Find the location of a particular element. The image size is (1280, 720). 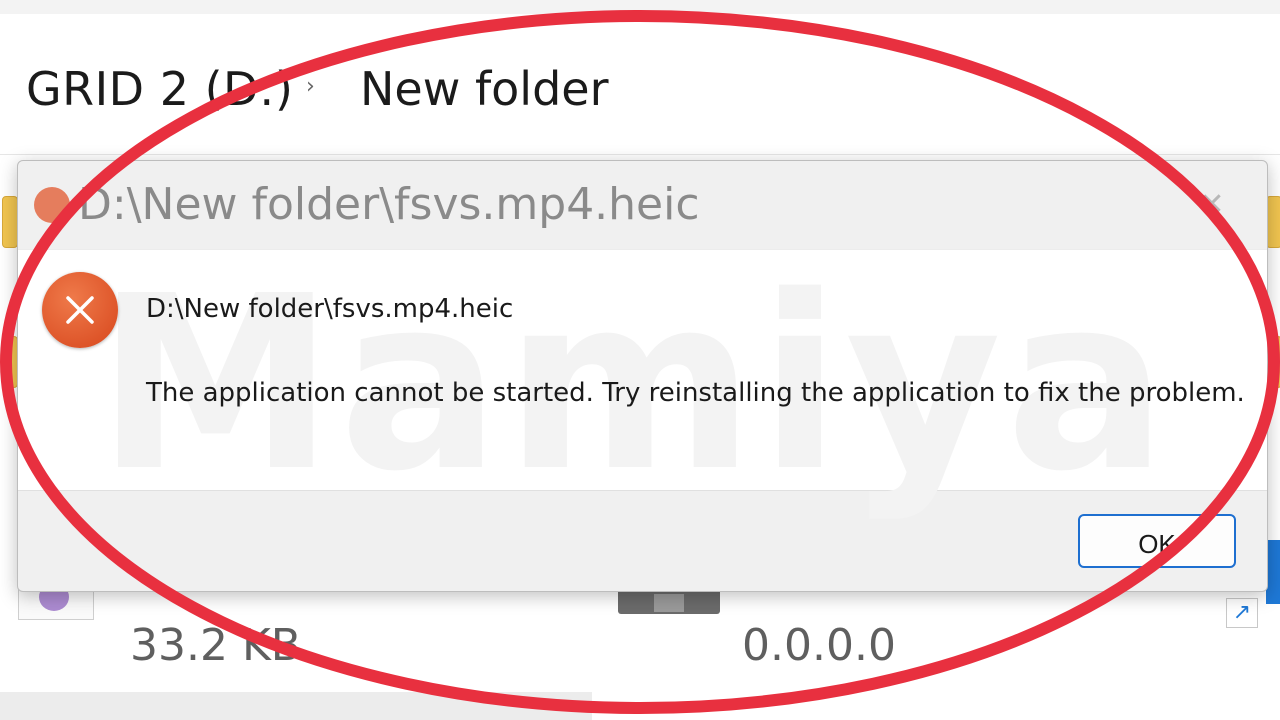

error-title-icon is located at coordinates (52, 205).